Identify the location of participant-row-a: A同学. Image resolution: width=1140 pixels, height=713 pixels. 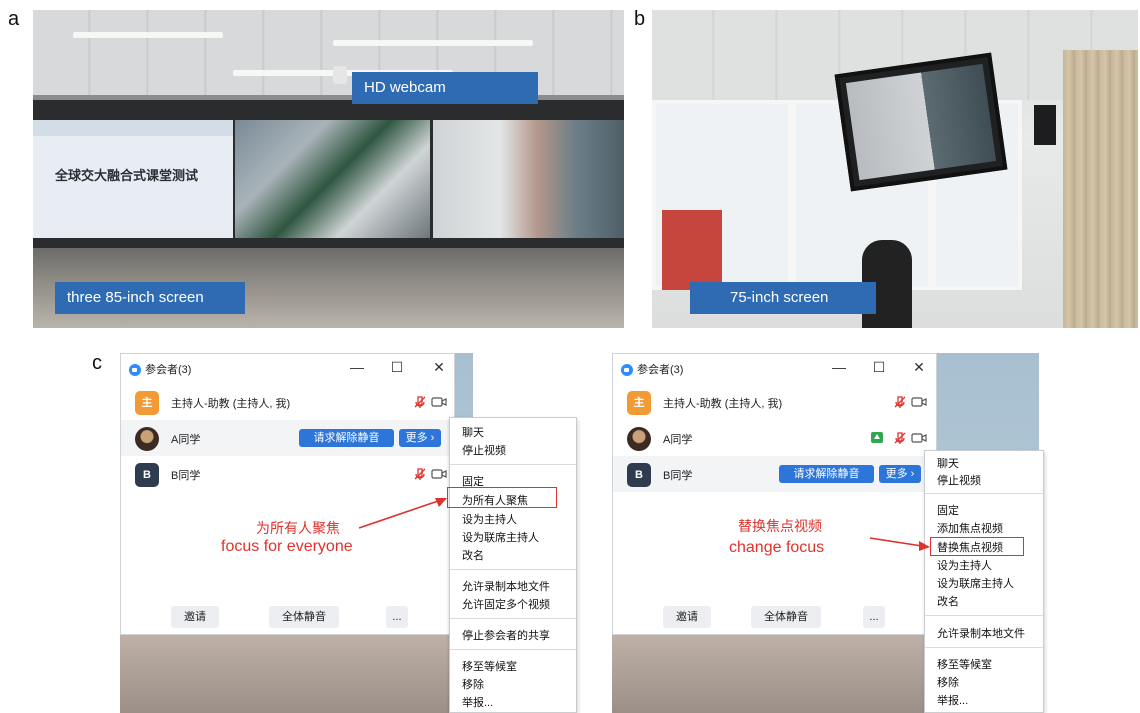
(774, 438).